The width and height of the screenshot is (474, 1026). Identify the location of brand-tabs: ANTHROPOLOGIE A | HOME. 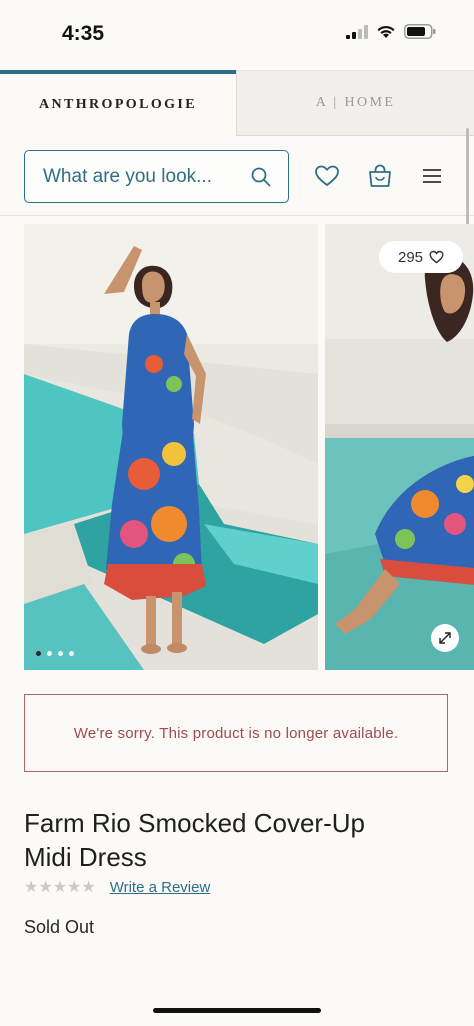
(237, 103).